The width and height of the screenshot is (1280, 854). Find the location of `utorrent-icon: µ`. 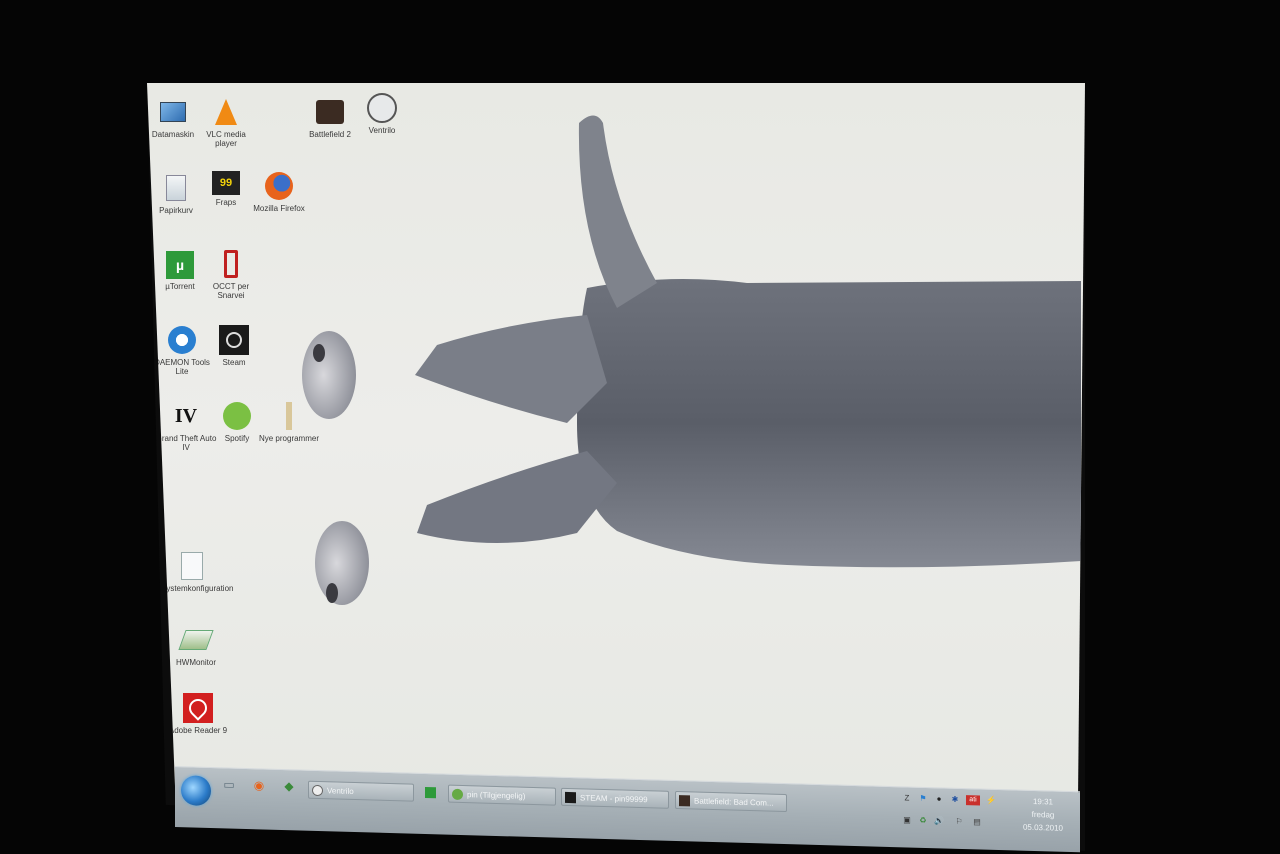

utorrent-icon: µ is located at coordinates (180, 265).